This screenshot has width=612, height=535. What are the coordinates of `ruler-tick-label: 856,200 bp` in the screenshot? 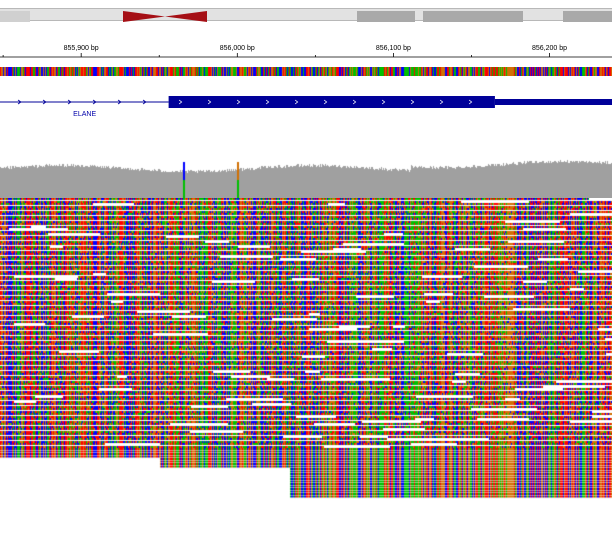 It's located at (550, 48).